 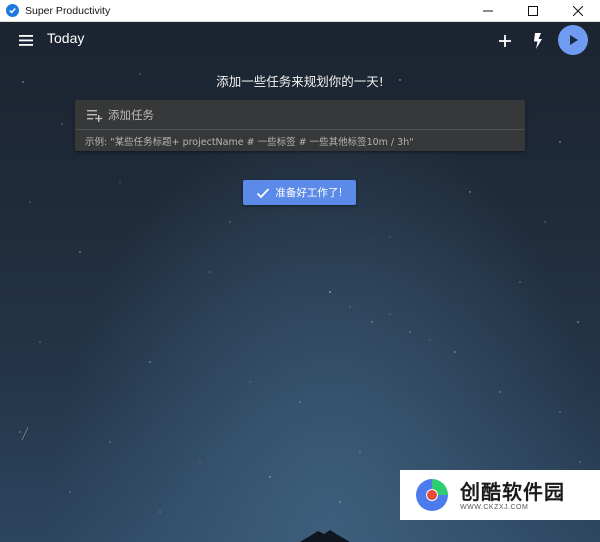 I want to click on play-button, so click(x=573, y=40).